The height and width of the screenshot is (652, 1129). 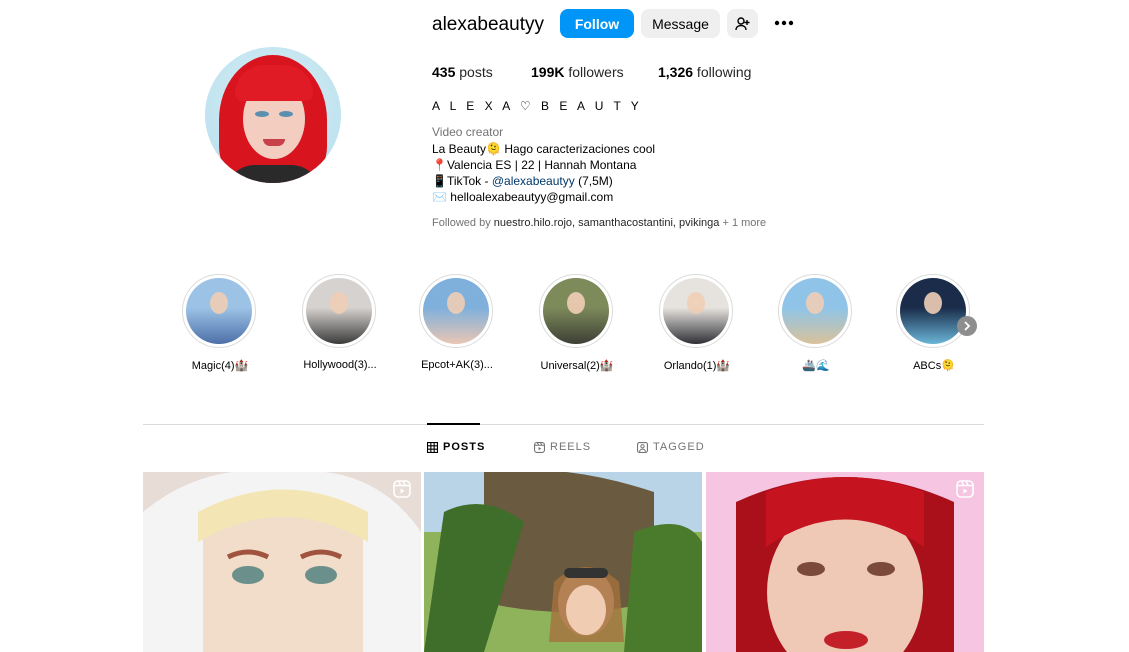 I want to click on bio-email: ✉️ helloalexabeautyy@gmail.com, so click(x=523, y=197).